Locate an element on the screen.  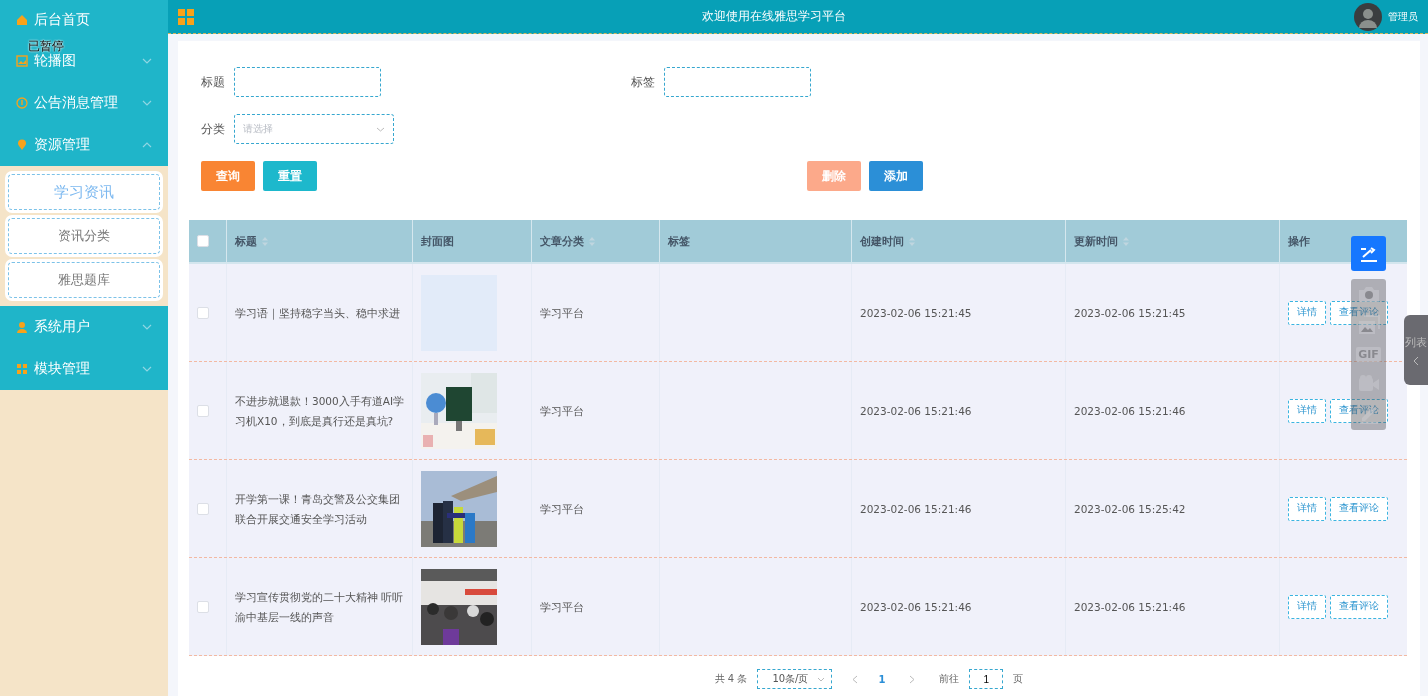
tag-input-field is located at coordinates (737, 82).